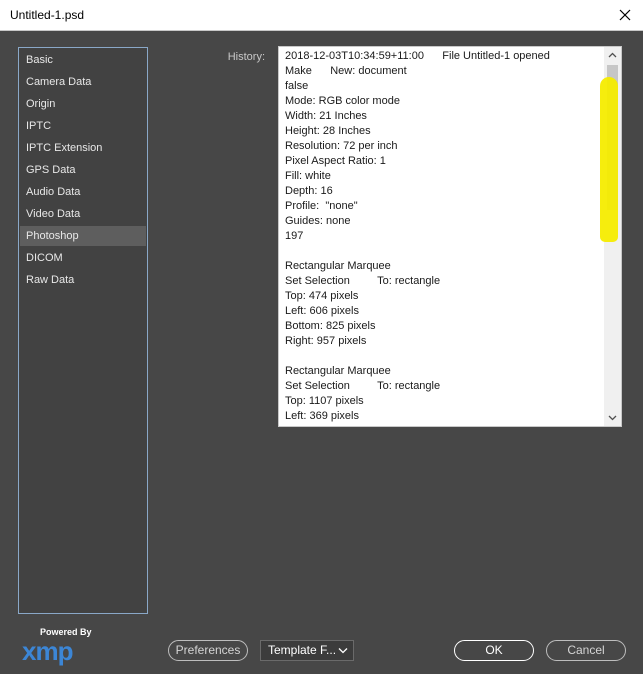 Image resolution: width=643 pixels, height=674 pixels. Describe the element at coordinates (83, 214) in the screenshot. I see `sidebar-item-video-data: Video Data` at that location.